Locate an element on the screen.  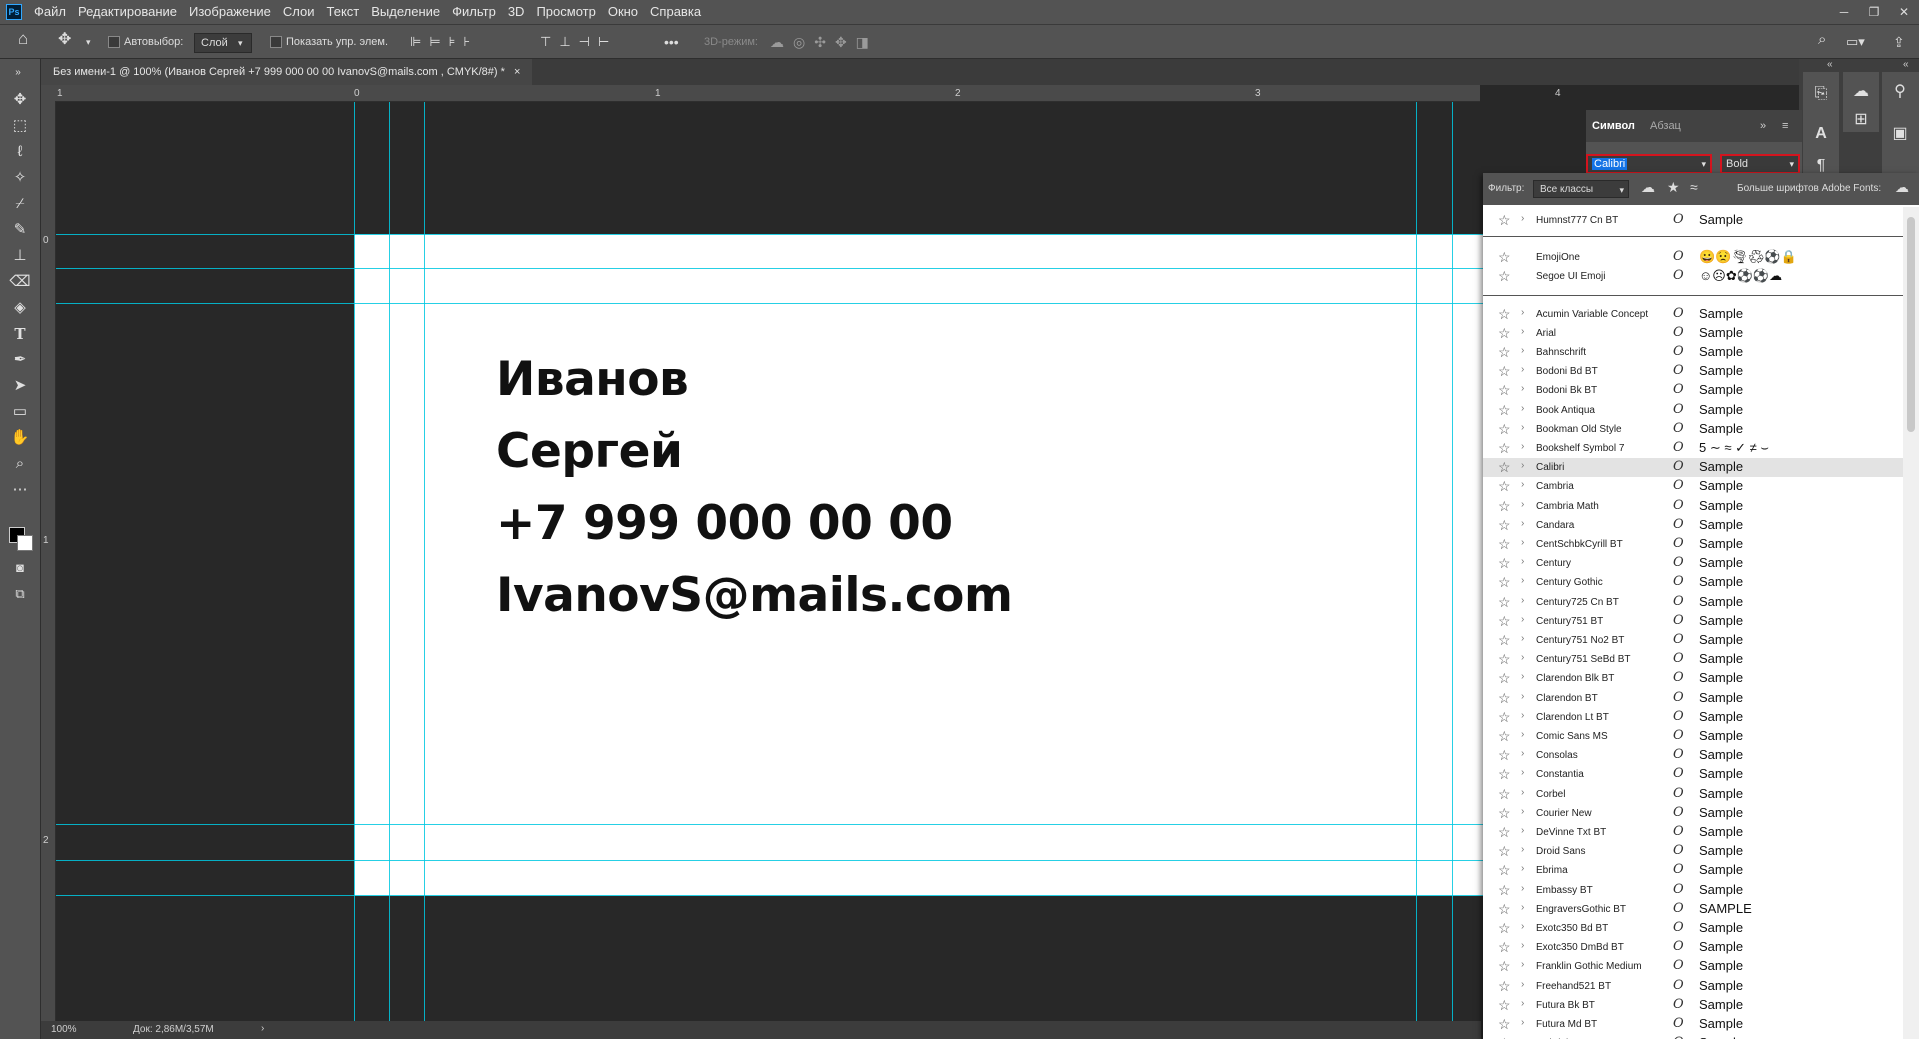
vertical-ruler: 0 1 2 is located at coordinates (48, 561).